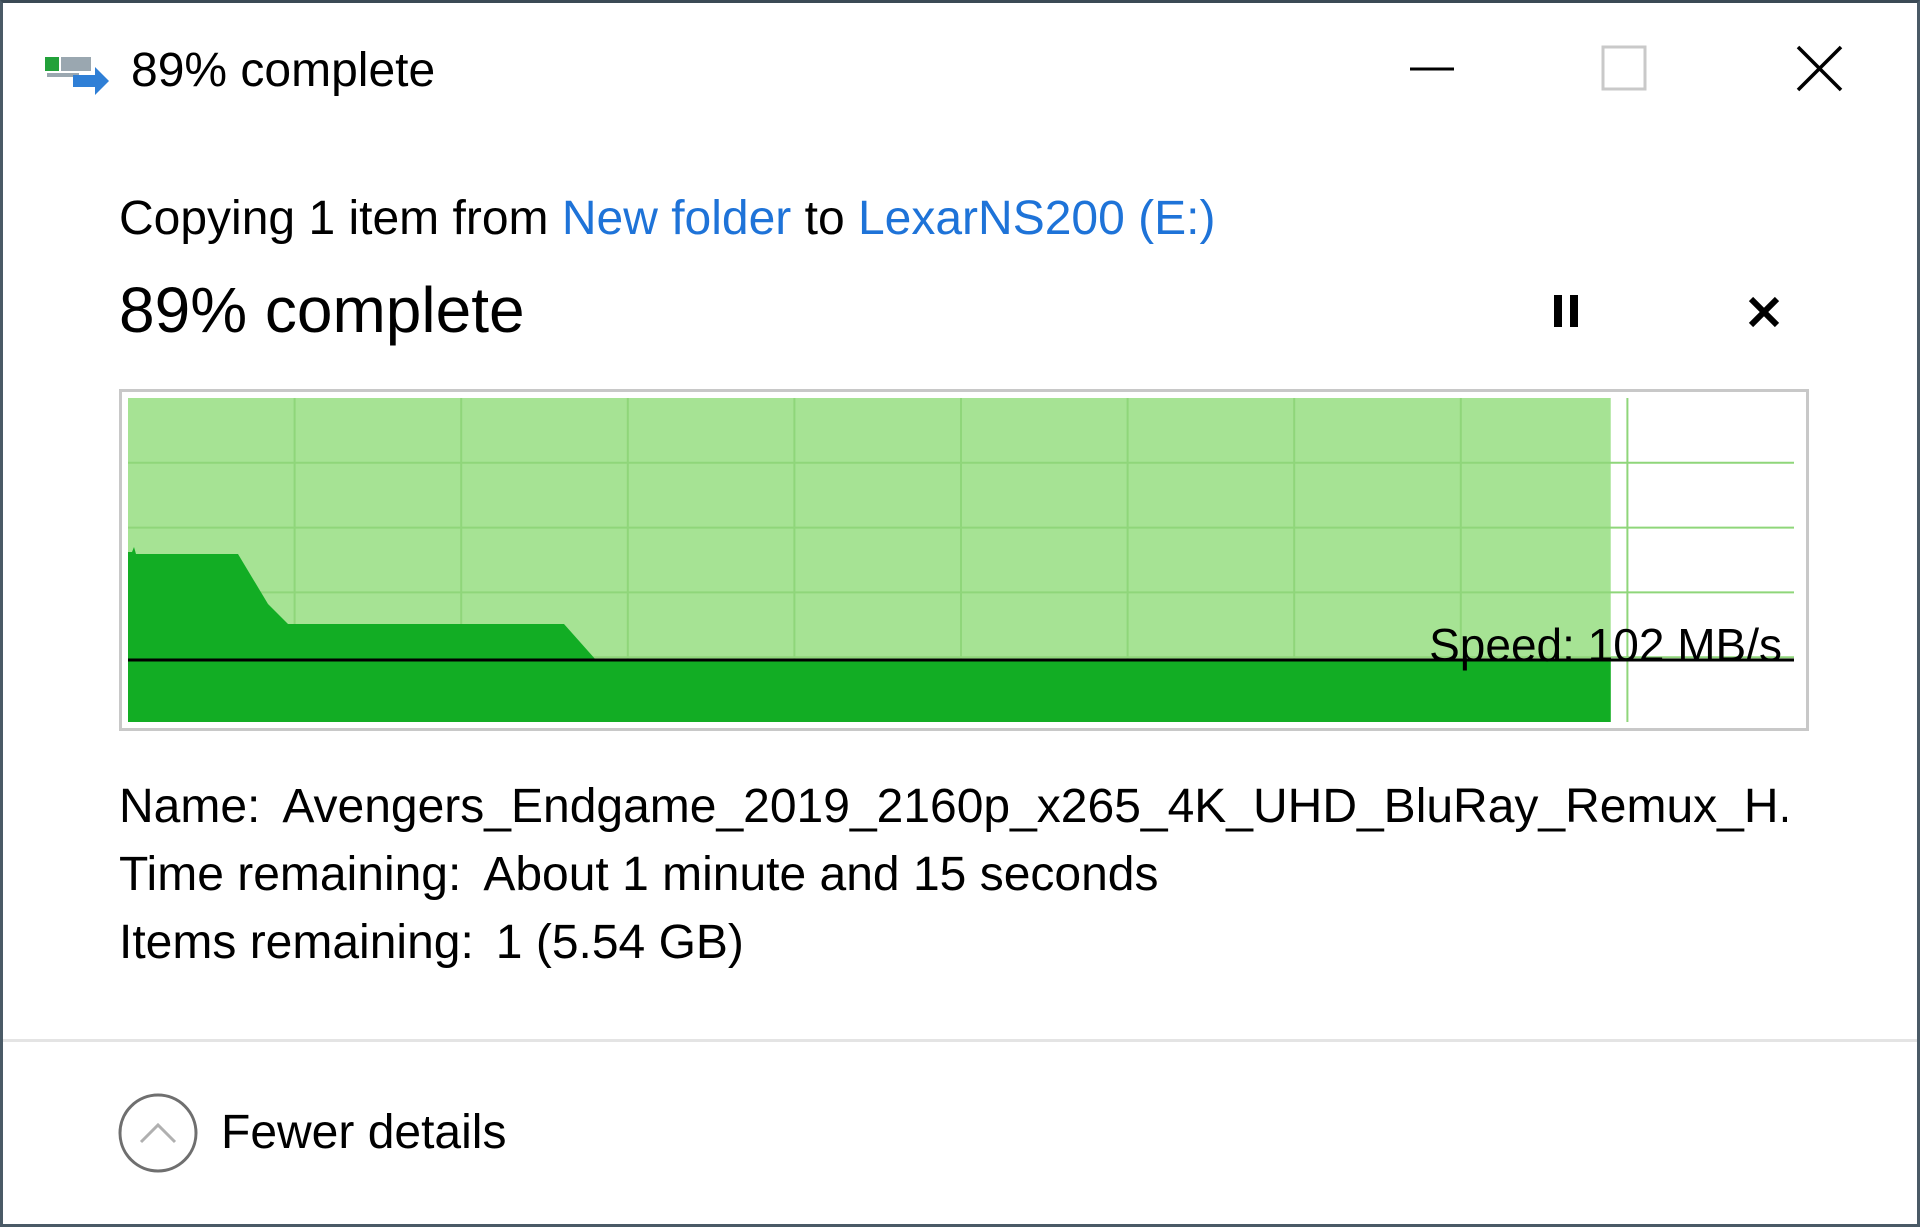  Describe the element at coordinates (1624, 68) in the screenshot. I see `maximize-icon` at that location.